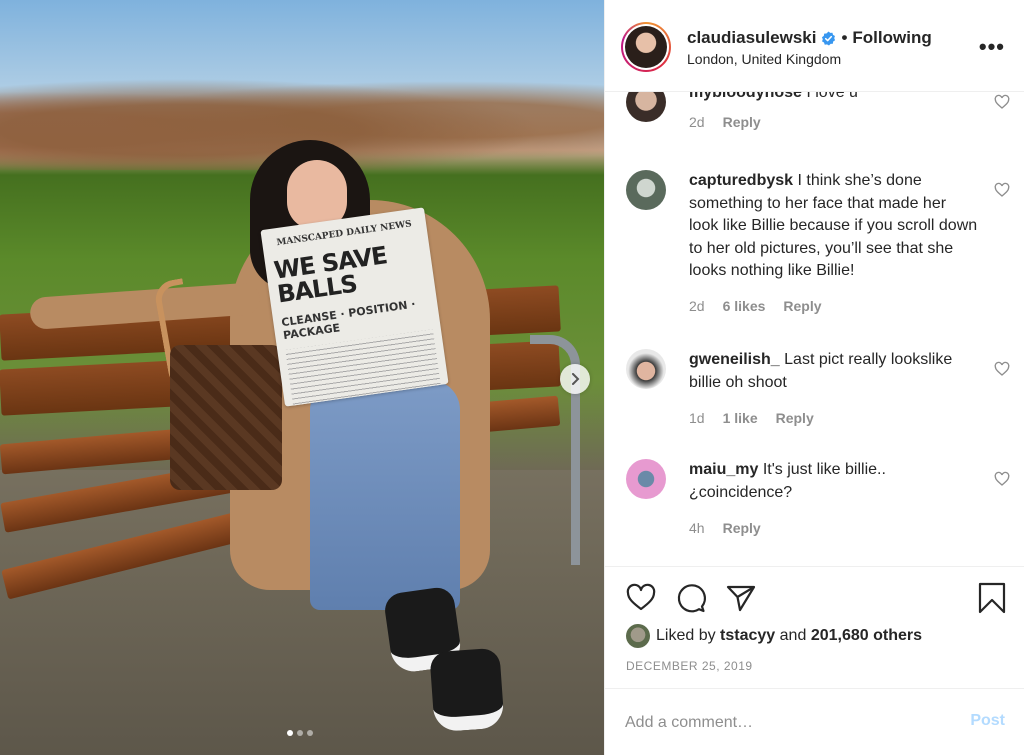 This screenshot has width=1024, height=755. I want to click on liked-by-others: 201,680 others, so click(866, 636).